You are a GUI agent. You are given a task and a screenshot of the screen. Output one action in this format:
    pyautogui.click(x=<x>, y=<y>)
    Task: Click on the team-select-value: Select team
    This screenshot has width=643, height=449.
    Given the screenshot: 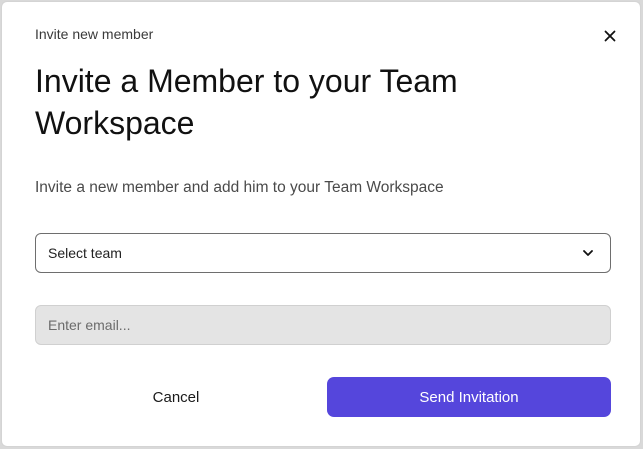 What is the action you would take?
    pyautogui.click(x=85, y=253)
    